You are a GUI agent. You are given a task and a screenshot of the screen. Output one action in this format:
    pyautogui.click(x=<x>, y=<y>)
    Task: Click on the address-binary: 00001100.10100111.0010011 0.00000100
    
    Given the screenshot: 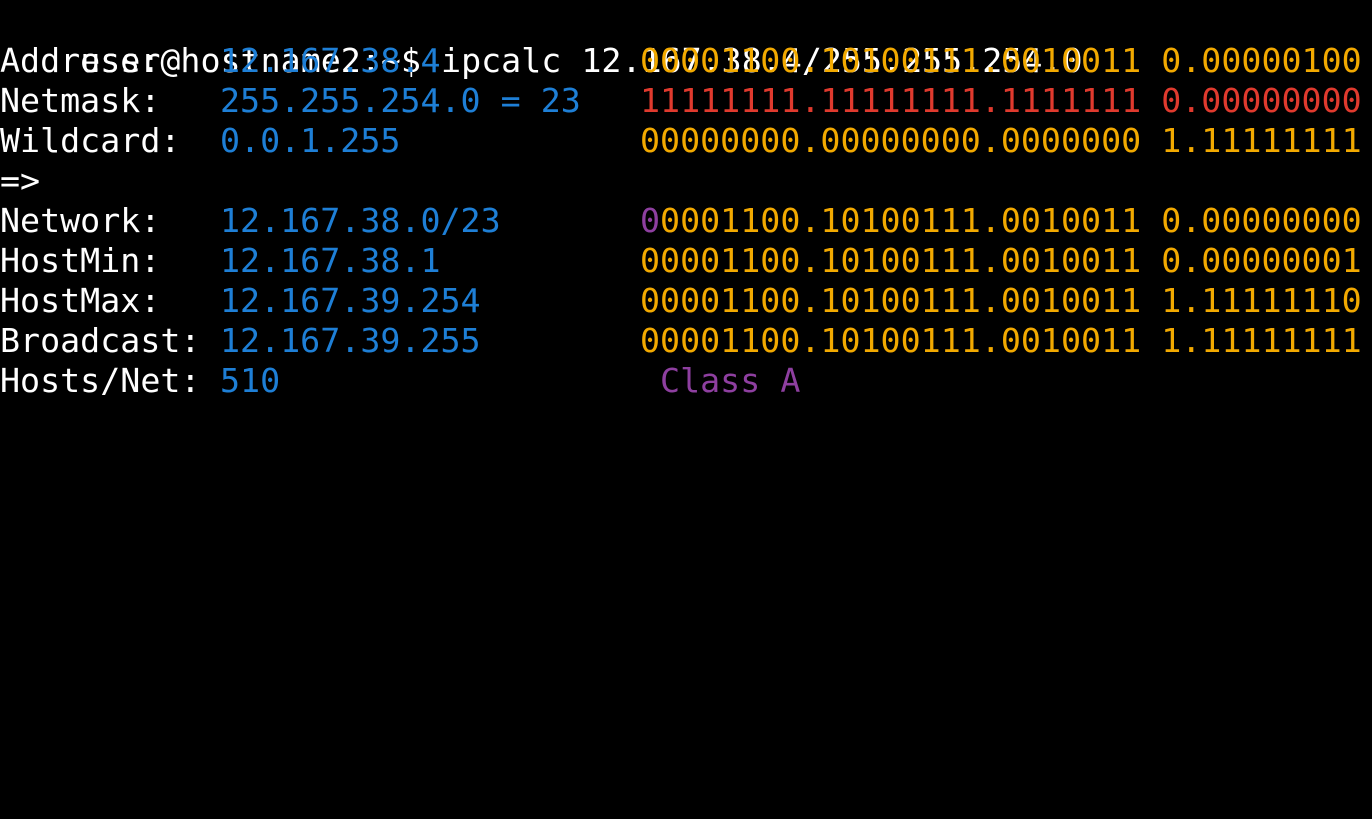 What is the action you would take?
    pyautogui.click(x=1001, y=60)
    